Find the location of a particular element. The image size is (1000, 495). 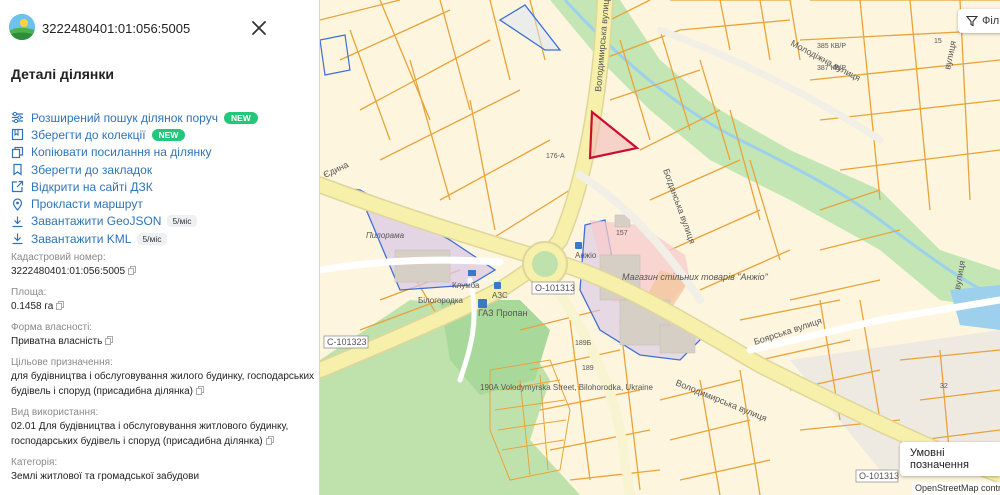

download-kml-action: Завантажити KML 5/міс is located at coordinates (134, 238).